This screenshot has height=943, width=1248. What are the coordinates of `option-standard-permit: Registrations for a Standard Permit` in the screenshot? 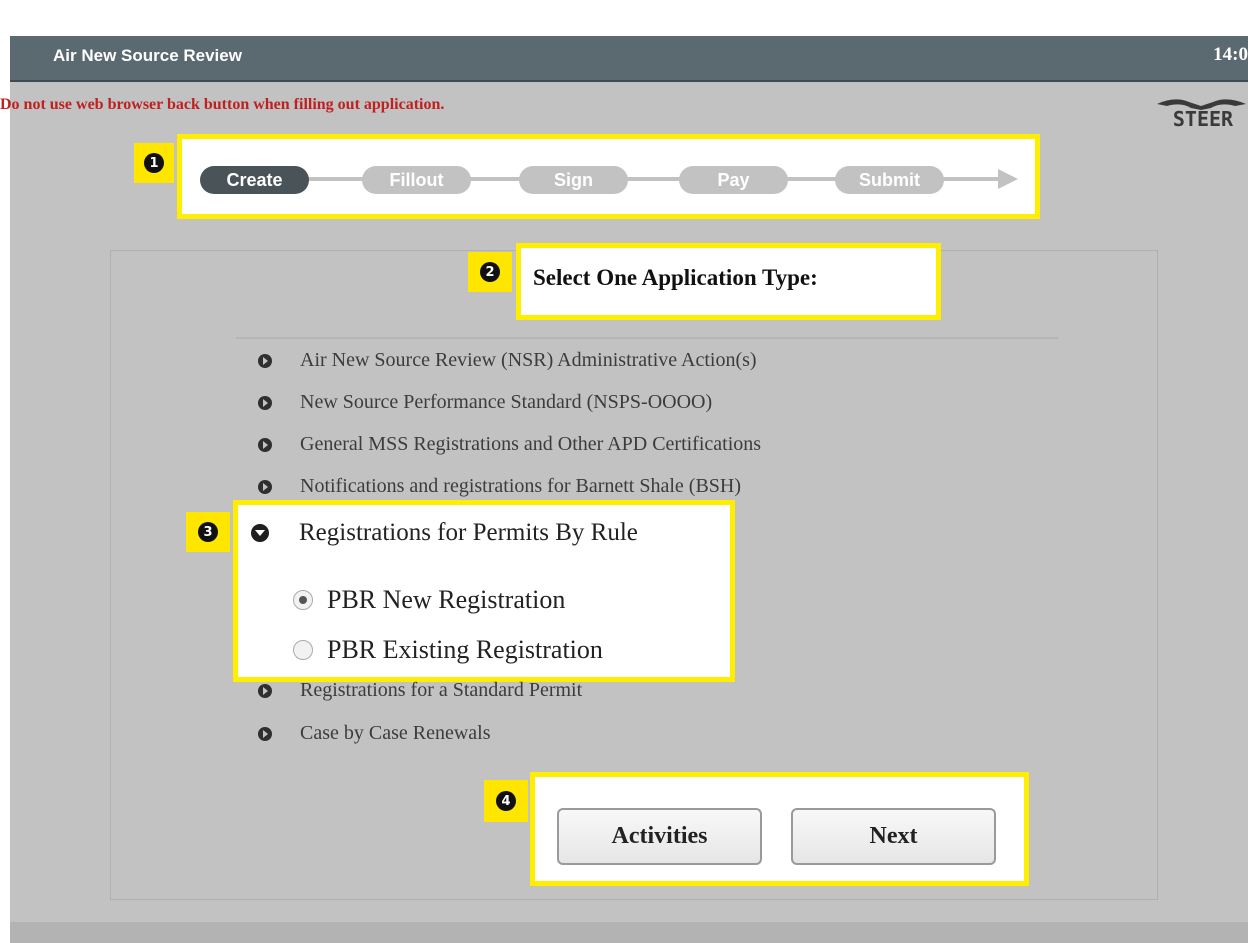 It's located at (420, 690).